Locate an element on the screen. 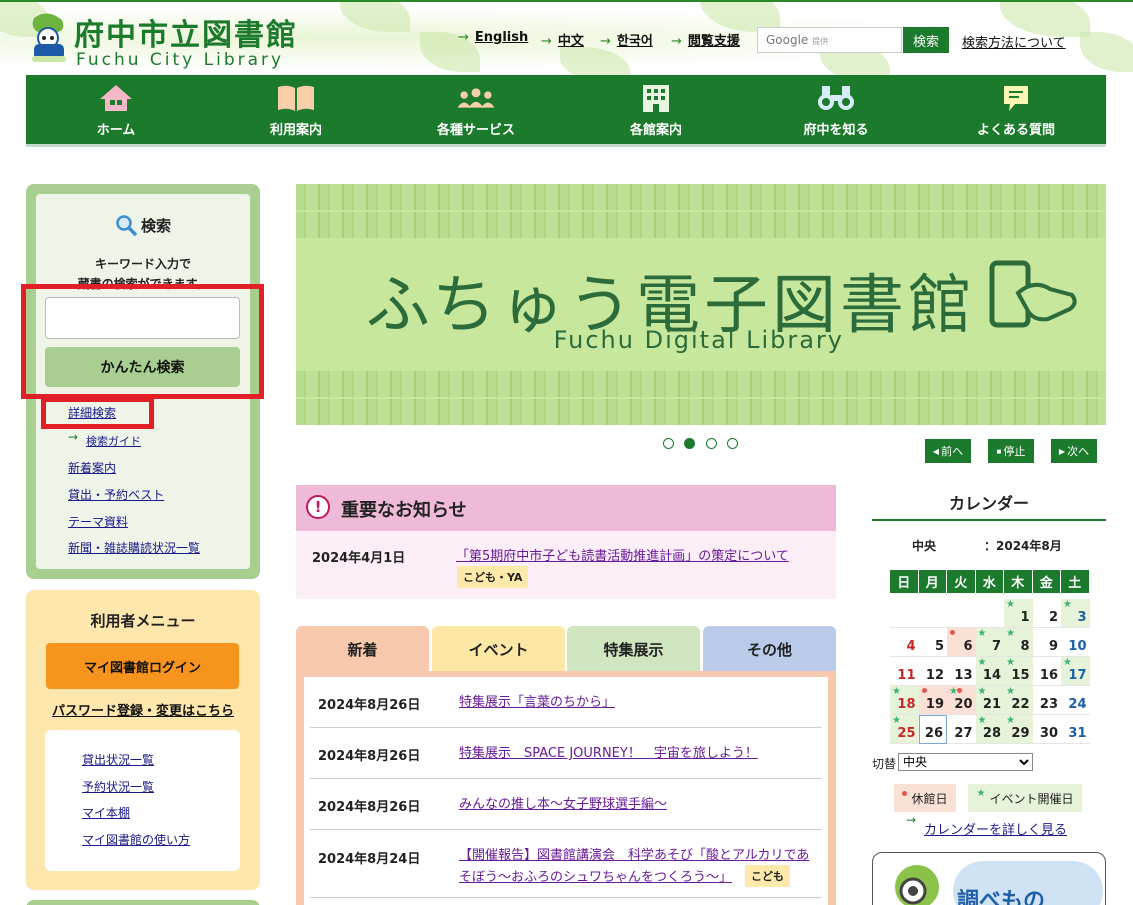 The height and width of the screenshot is (905, 1133). nav-fuchu: 府中を知る is located at coordinates (836, 109).